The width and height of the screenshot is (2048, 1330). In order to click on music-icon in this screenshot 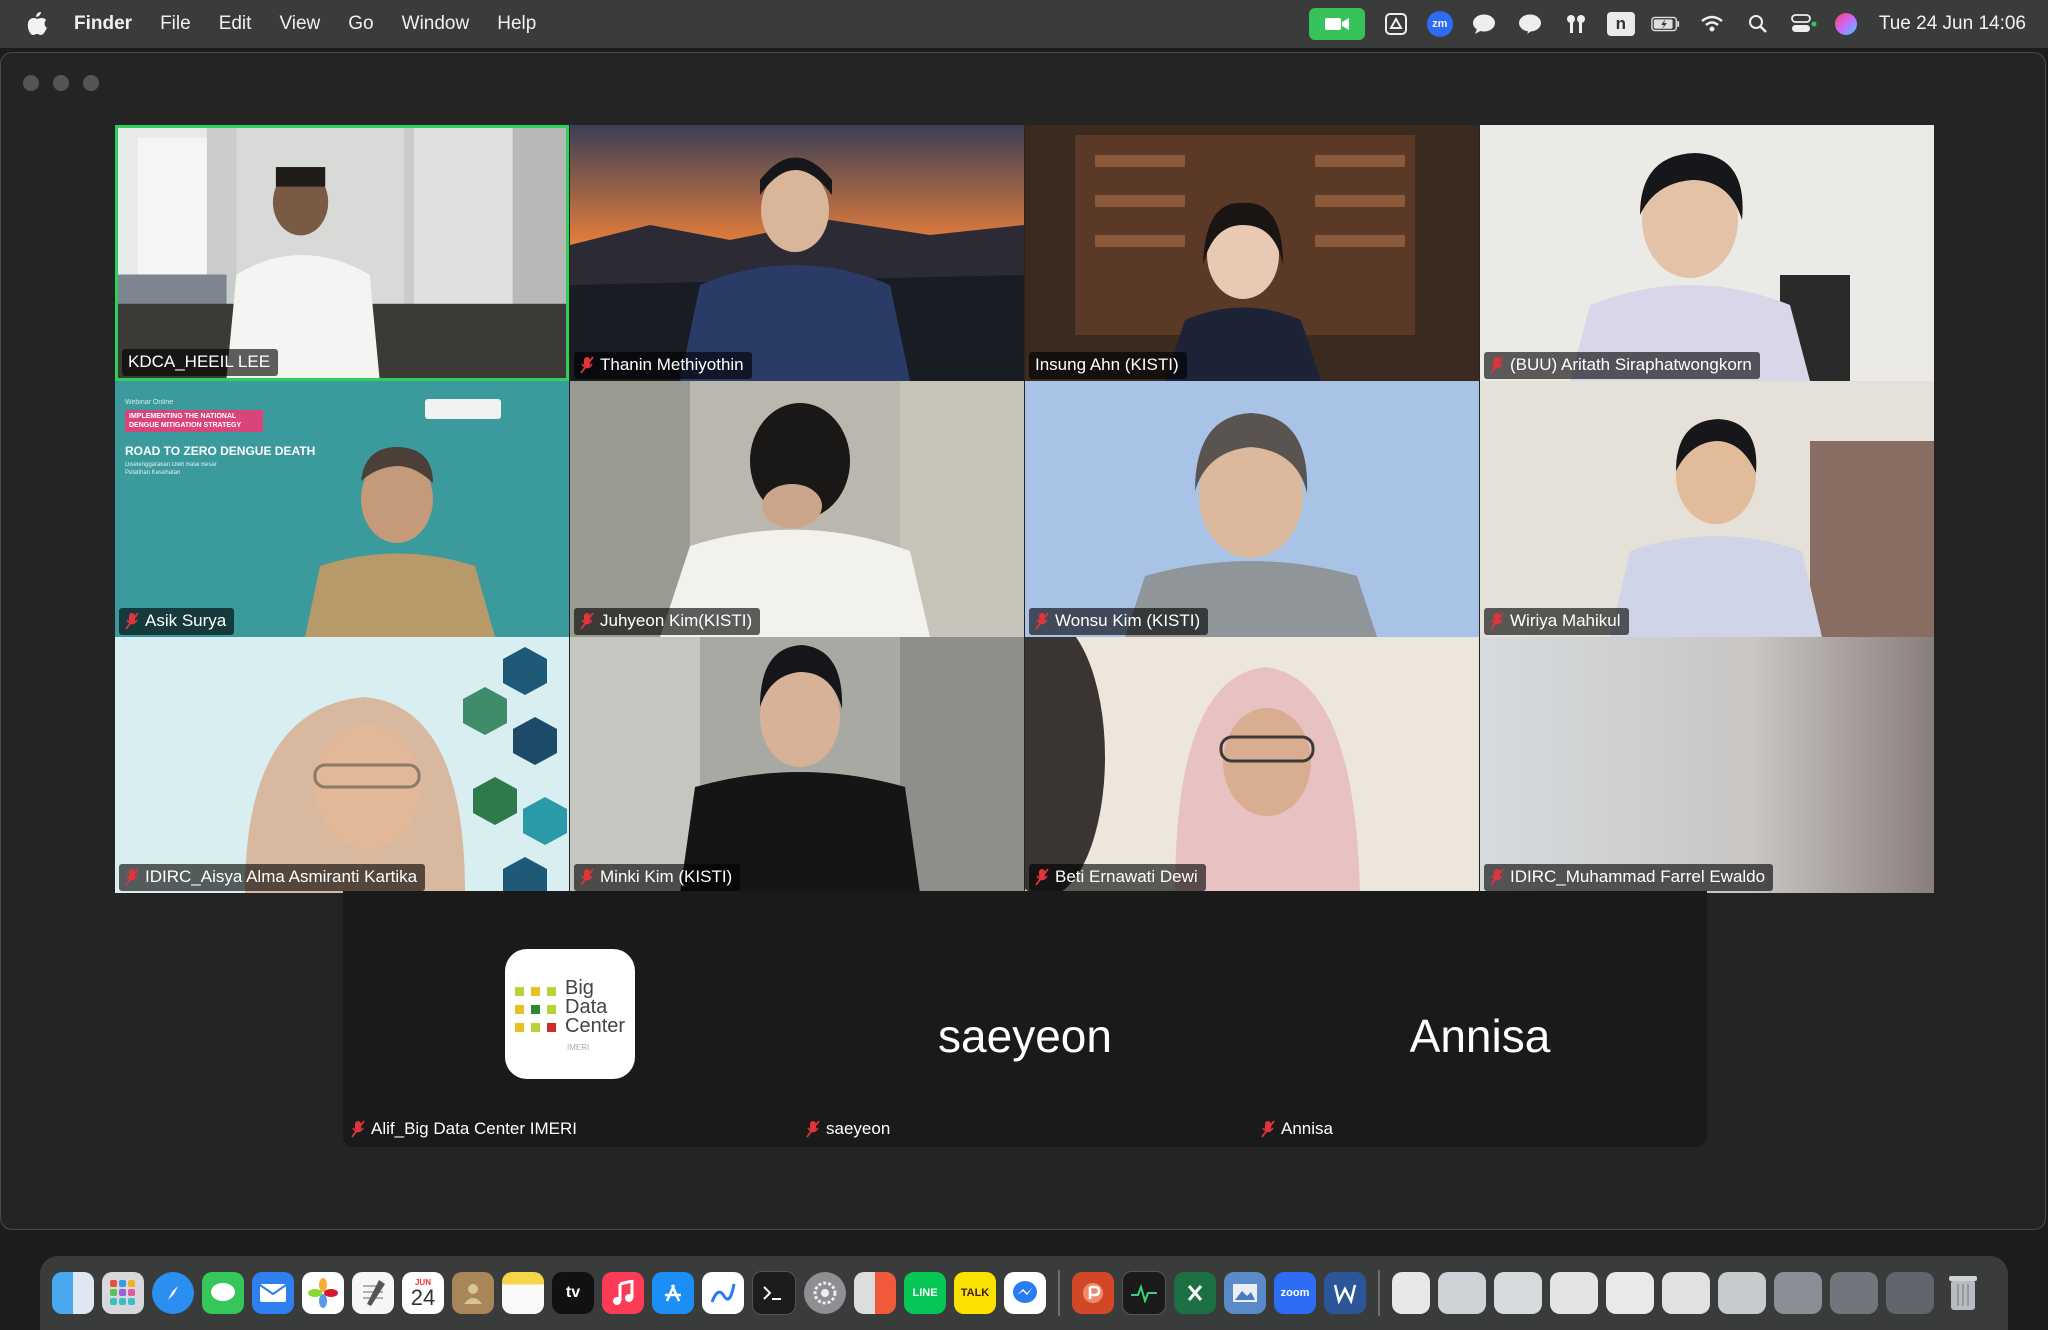, I will do `click(623, 1293)`.